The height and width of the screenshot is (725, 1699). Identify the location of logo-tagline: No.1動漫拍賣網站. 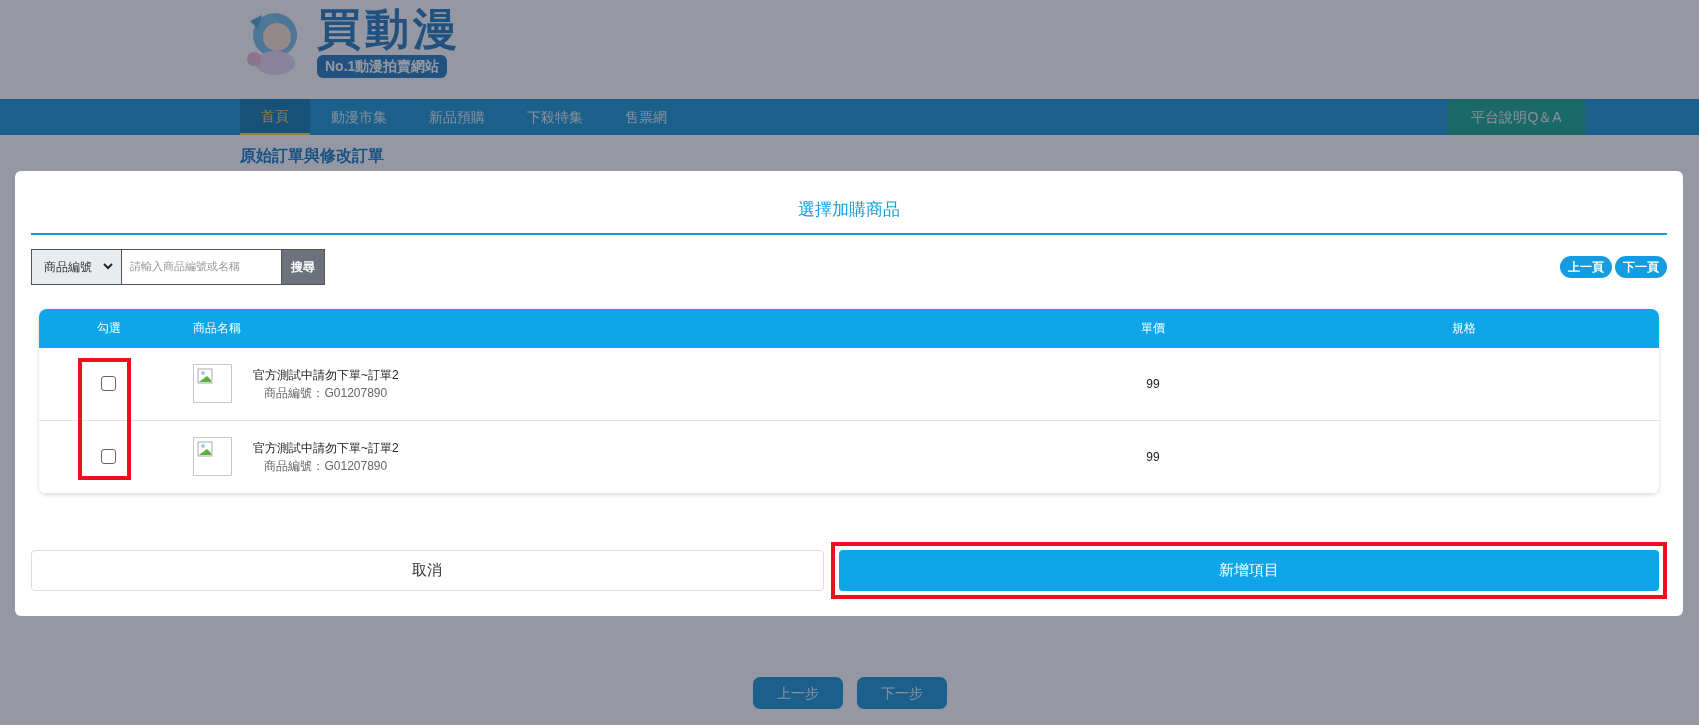
(382, 66).